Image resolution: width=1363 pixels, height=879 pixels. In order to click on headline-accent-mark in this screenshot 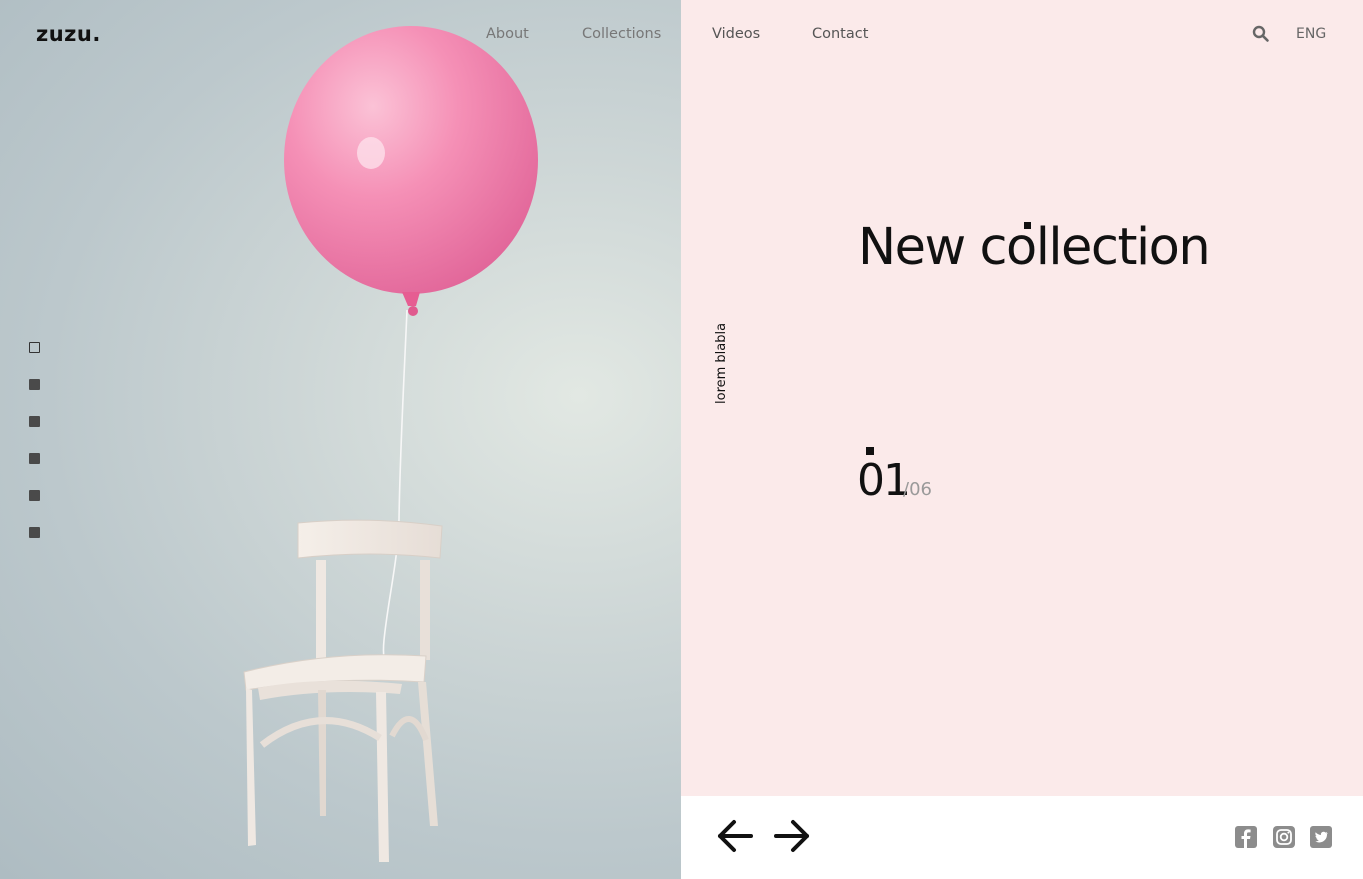, I will do `click(1027, 225)`.